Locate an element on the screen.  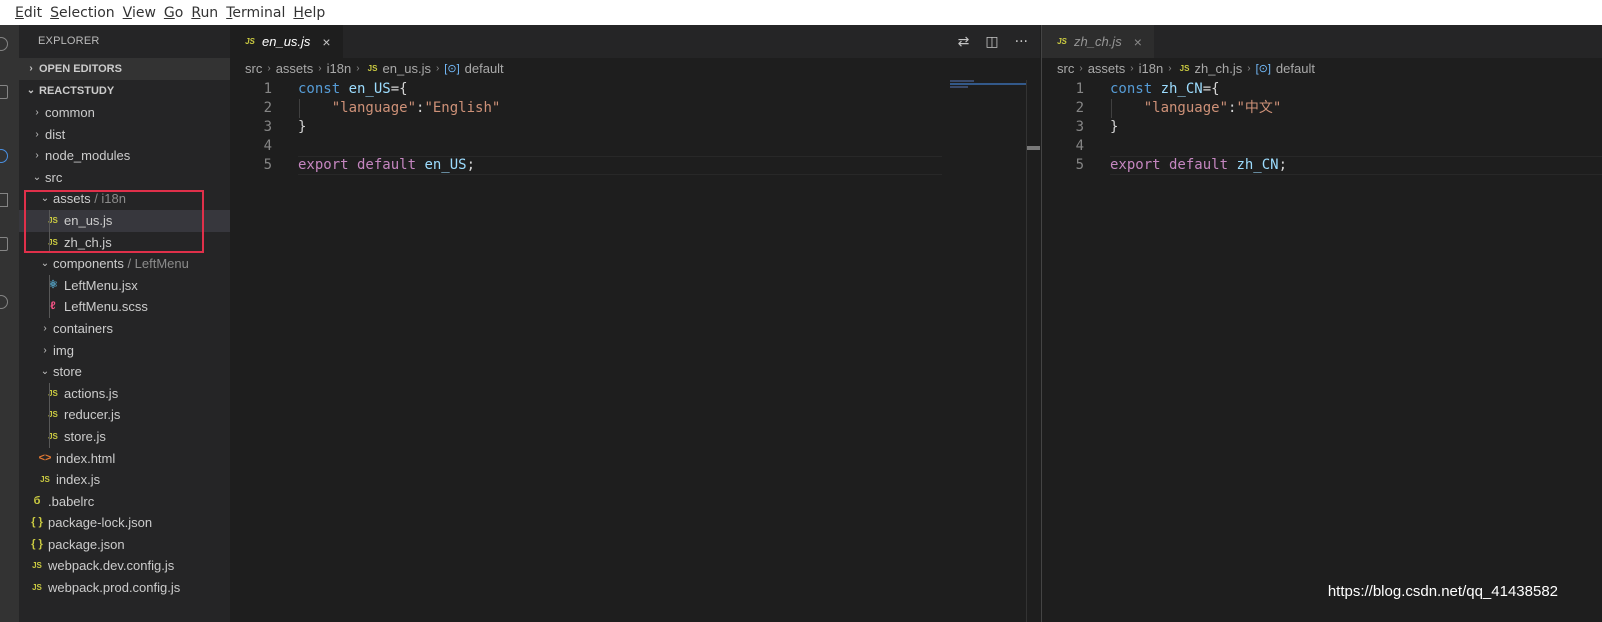
tree-item-compact-path: / i18n is located at coordinates (108, 199).